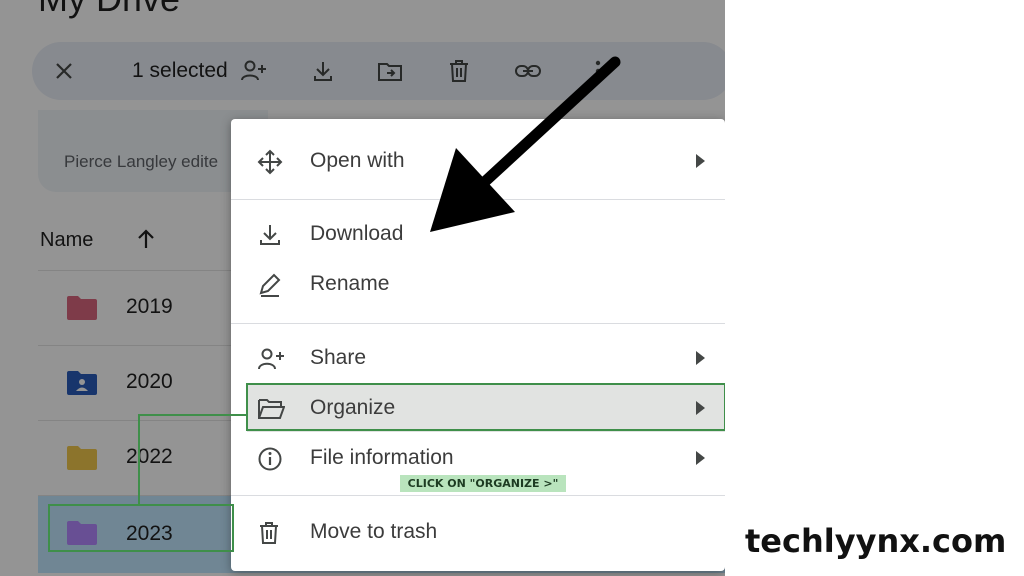  I want to click on brand-watermark: techlyynx.com, so click(876, 541).